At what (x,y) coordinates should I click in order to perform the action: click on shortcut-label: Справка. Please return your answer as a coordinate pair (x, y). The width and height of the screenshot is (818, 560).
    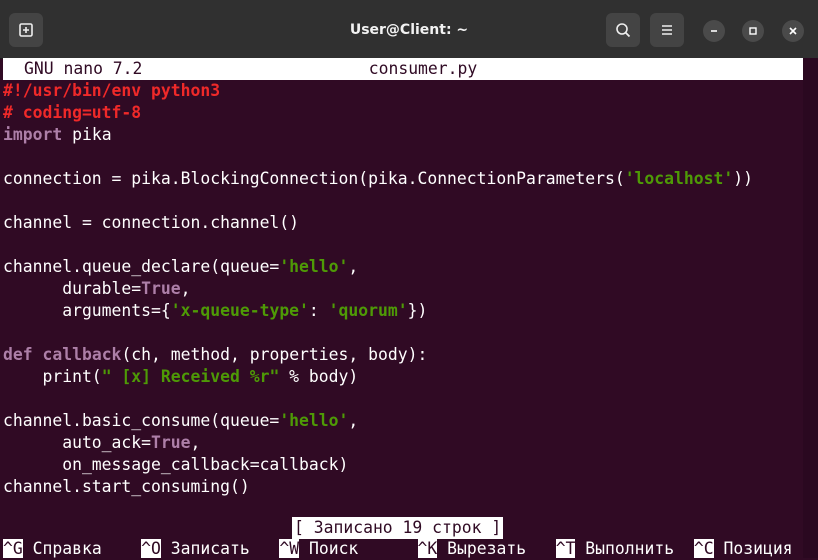
    Looking at the image, I should click on (82, 548).